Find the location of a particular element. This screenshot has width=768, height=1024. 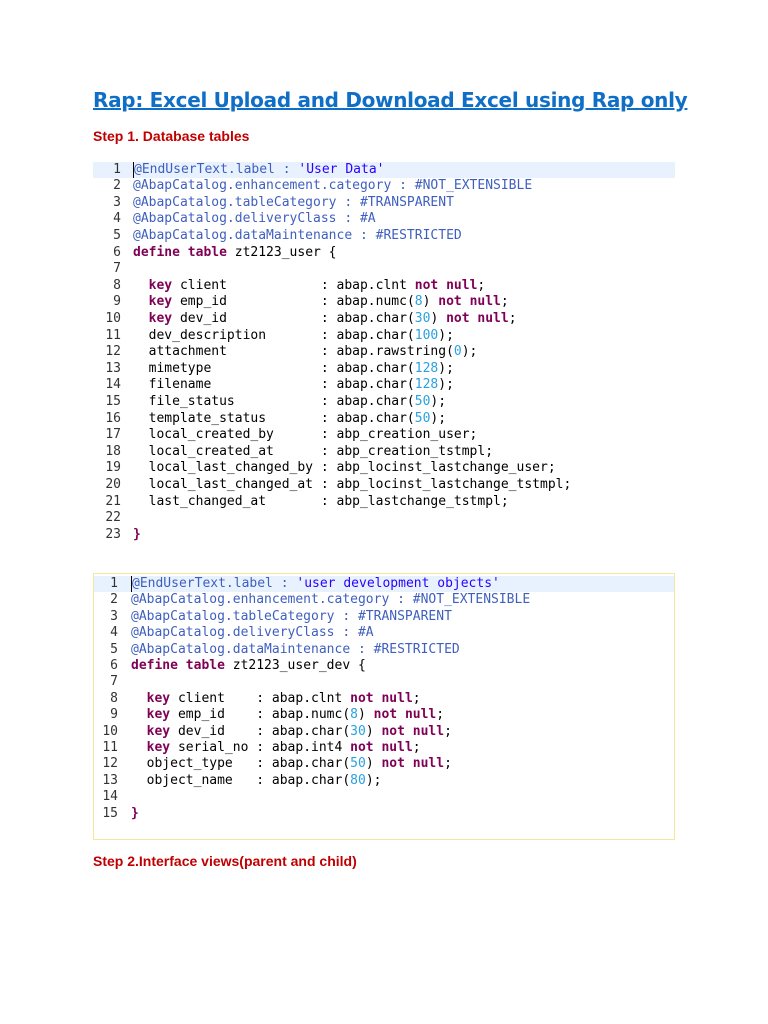

code-token: @EndUserText.label : is located at coordinates (214, 583).